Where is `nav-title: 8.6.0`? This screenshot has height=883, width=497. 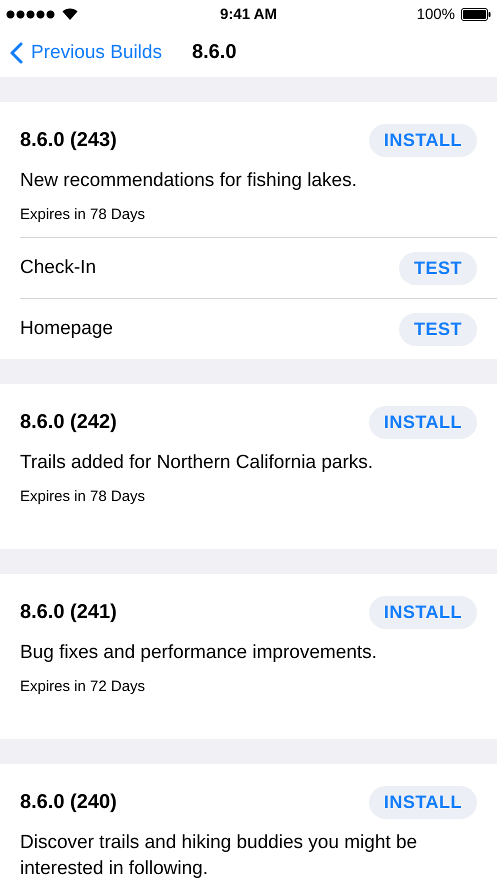 nav-title: 8.6.0 is located at coordinates (214, 52).